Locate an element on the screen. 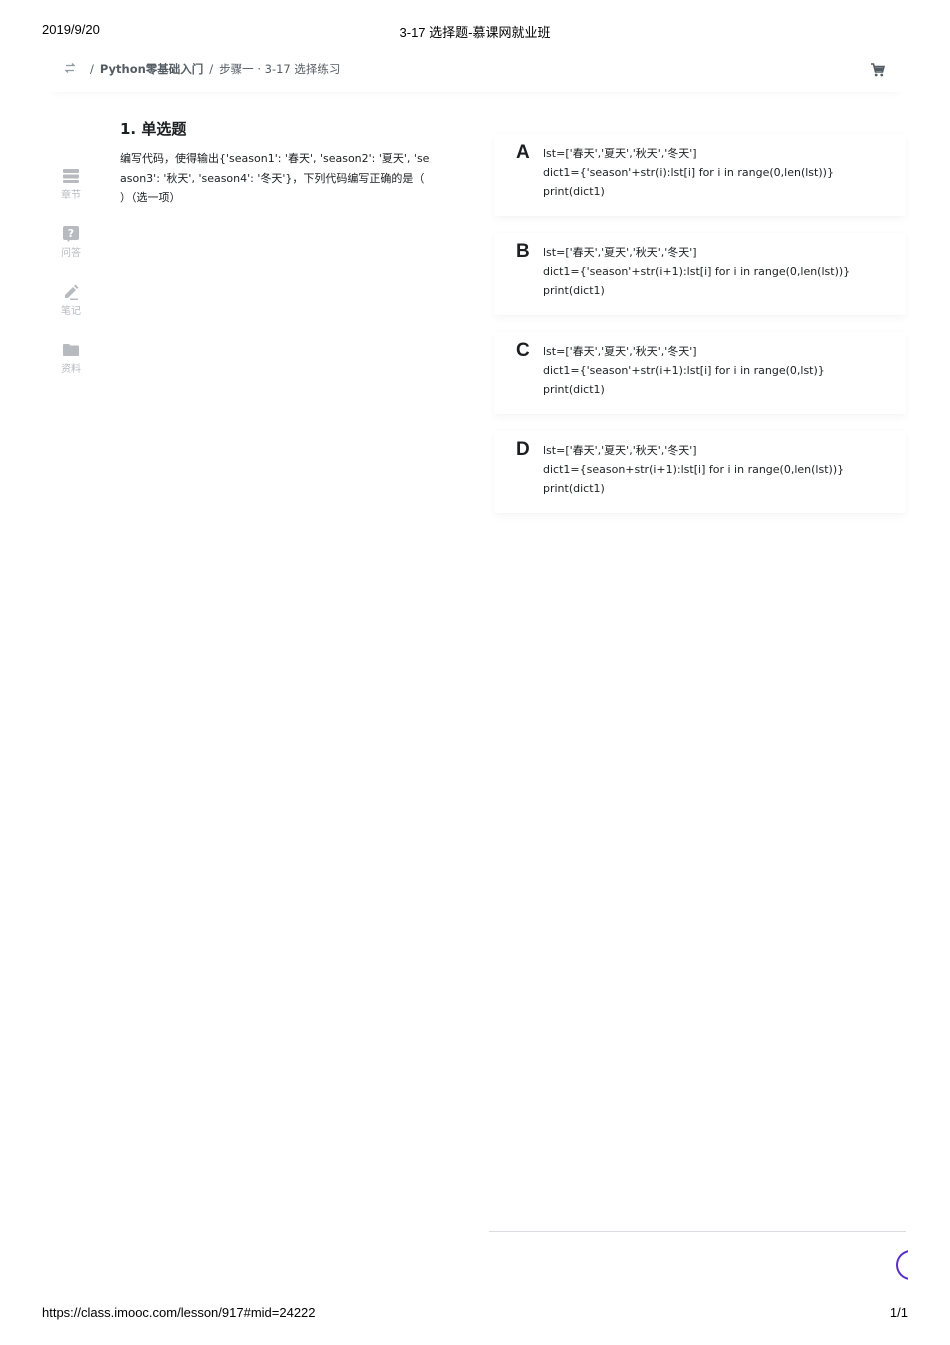 This screenshot has width=950, height=1345. sidebar-item-qa: ? 问答 is located at coordinates (71, 246).